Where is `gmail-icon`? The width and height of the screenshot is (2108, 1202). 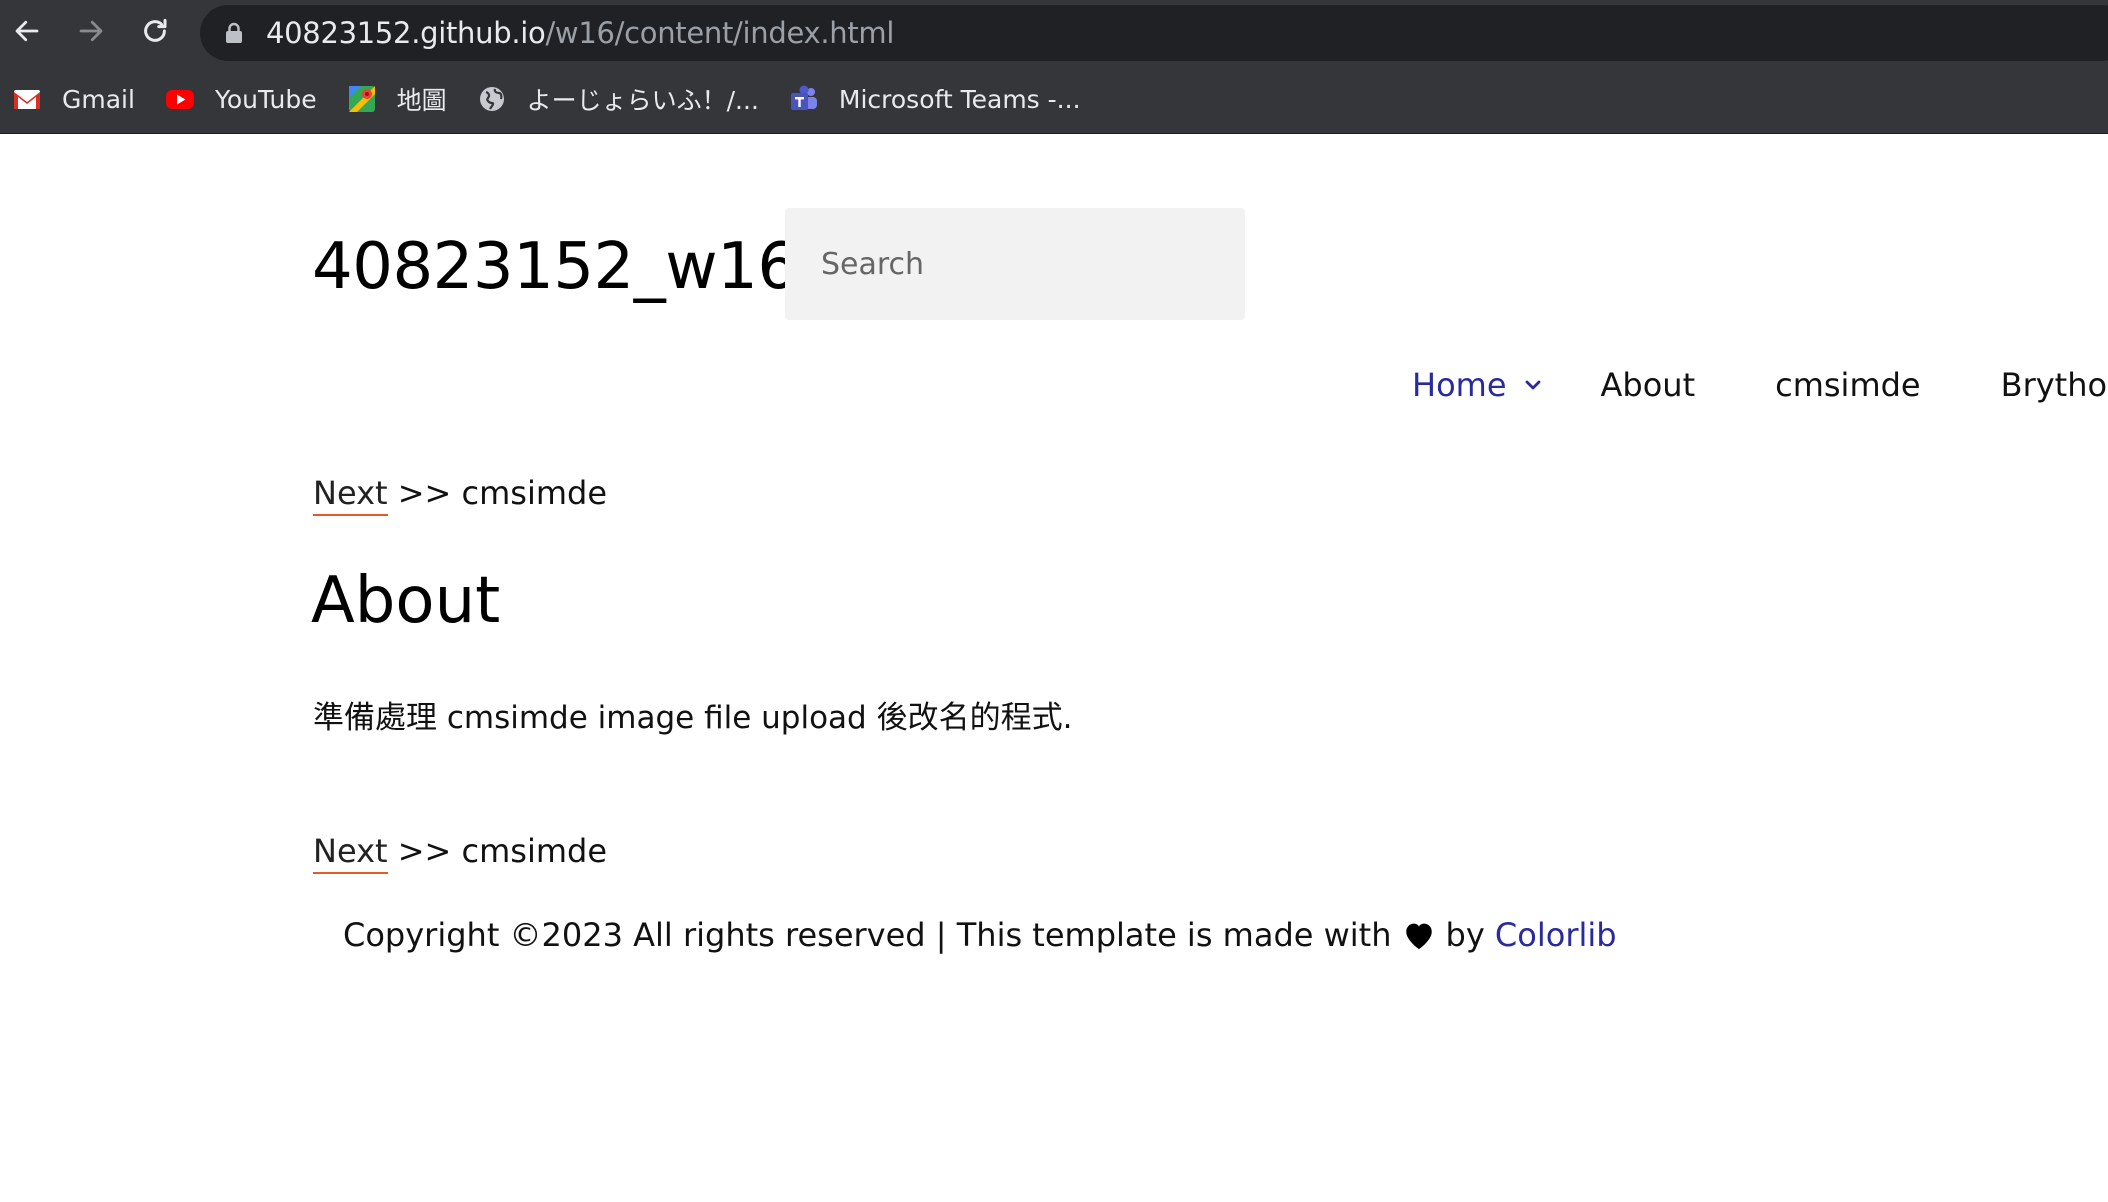
gmail-icon is located at coordinates (27, 99).